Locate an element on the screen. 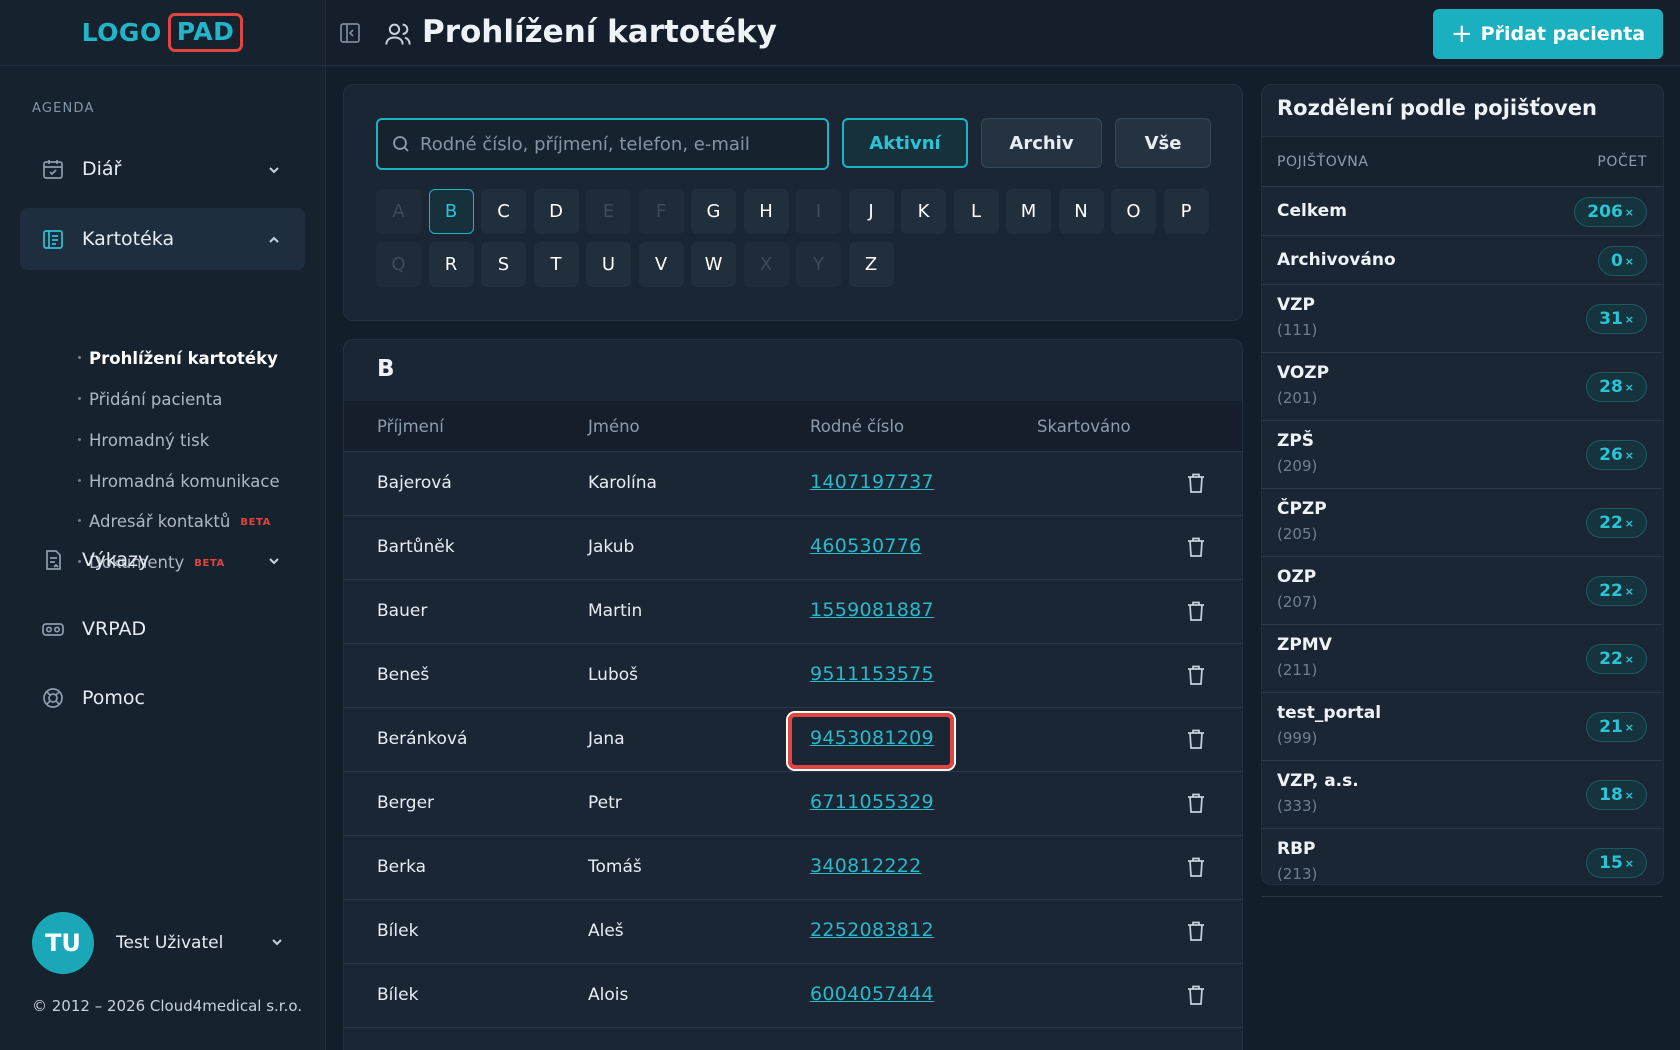  letter-filter-w: W is located at coordinates (713, 264).